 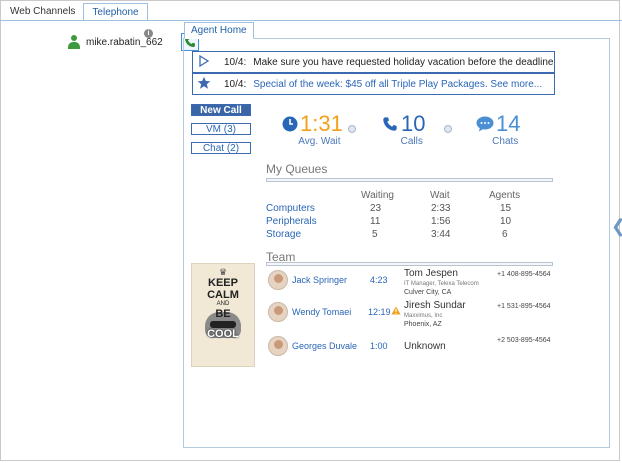 I want to click on clock-icon, so click(x=290, y=124).